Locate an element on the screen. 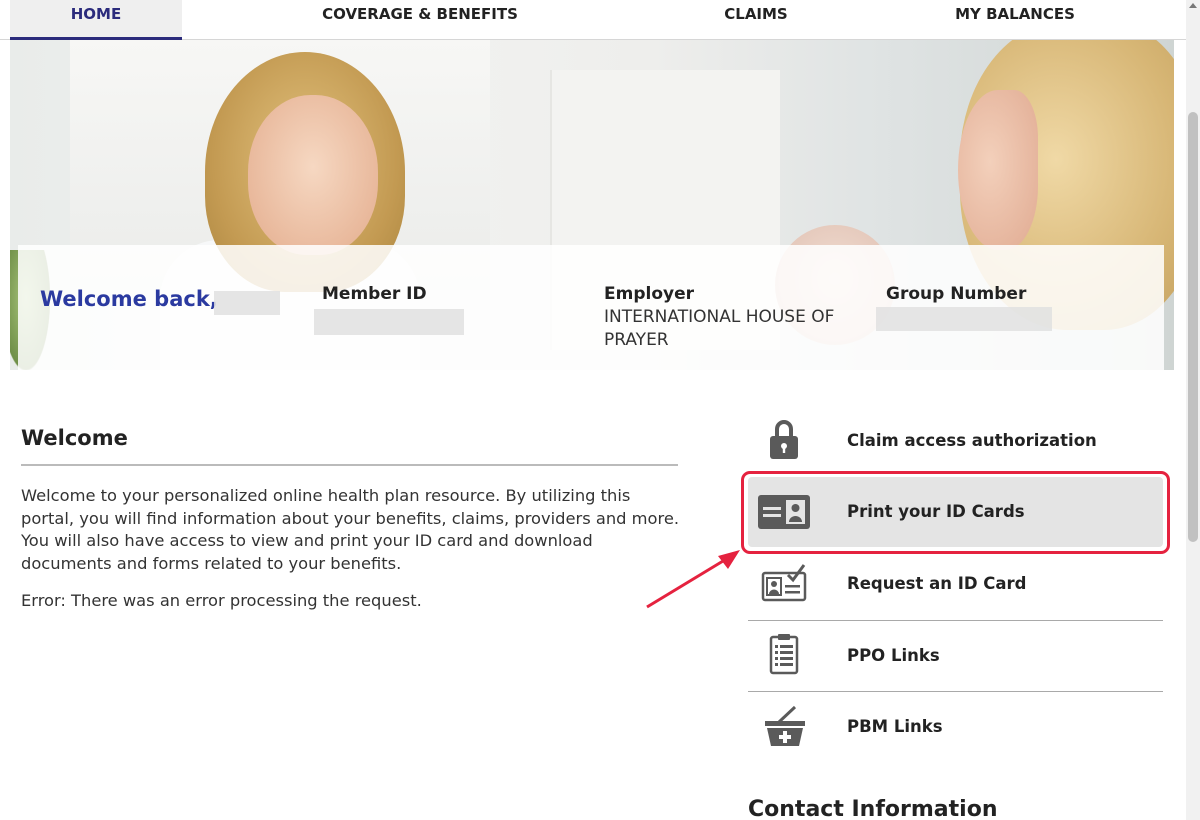 Image resolution: width=1200 pixels, height=820 pixels. redacted-member-id is located at coordinates (389, 322).